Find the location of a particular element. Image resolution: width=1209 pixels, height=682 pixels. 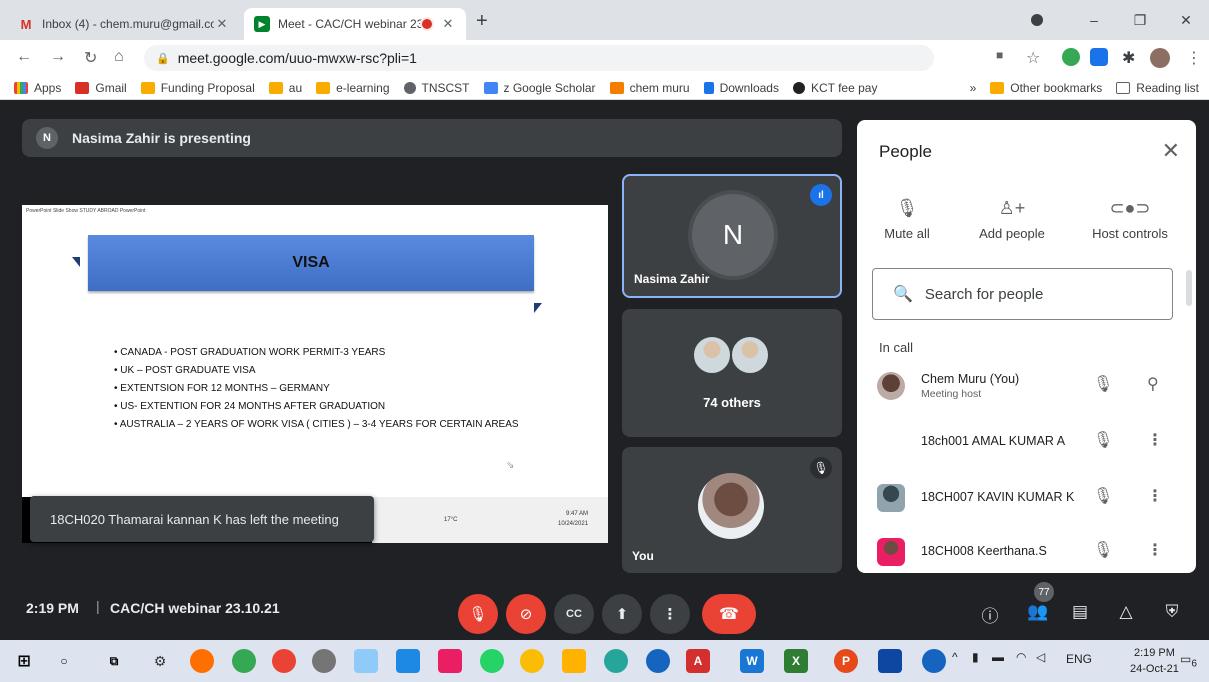

reading-list: Reading list is located at coordinates (1157, 88).